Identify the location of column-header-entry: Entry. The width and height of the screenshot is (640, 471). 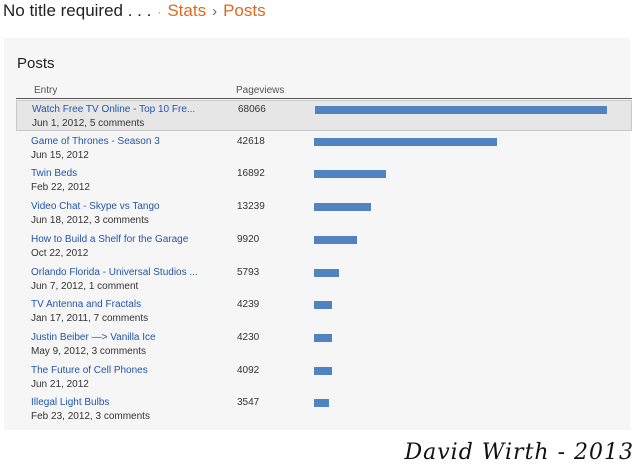
(46, 90).